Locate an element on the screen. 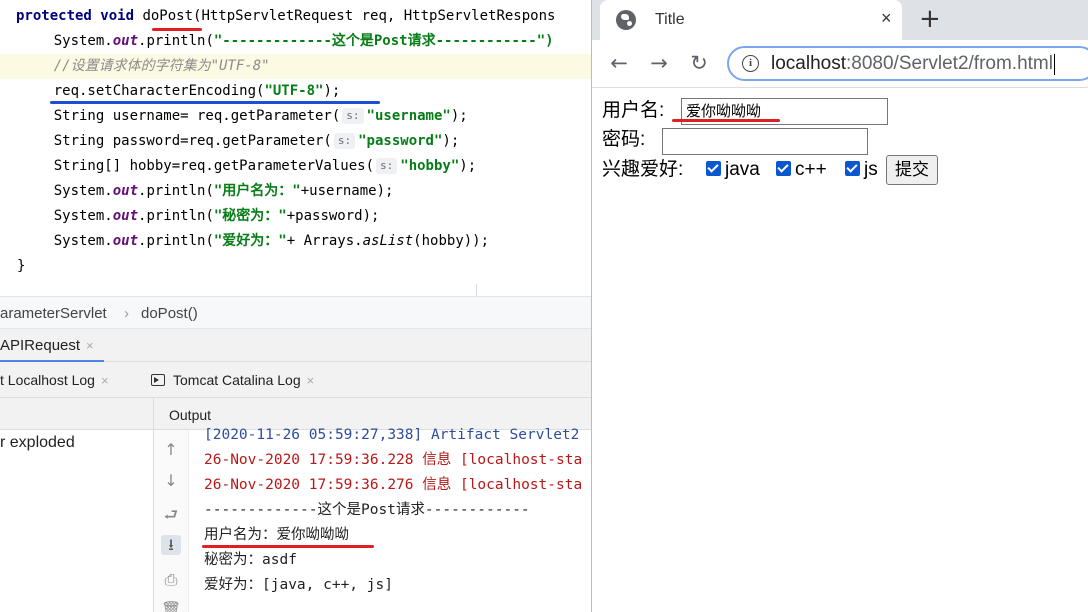 The image size is (1088, 612). console-icon is located at coordinates (158, 380).